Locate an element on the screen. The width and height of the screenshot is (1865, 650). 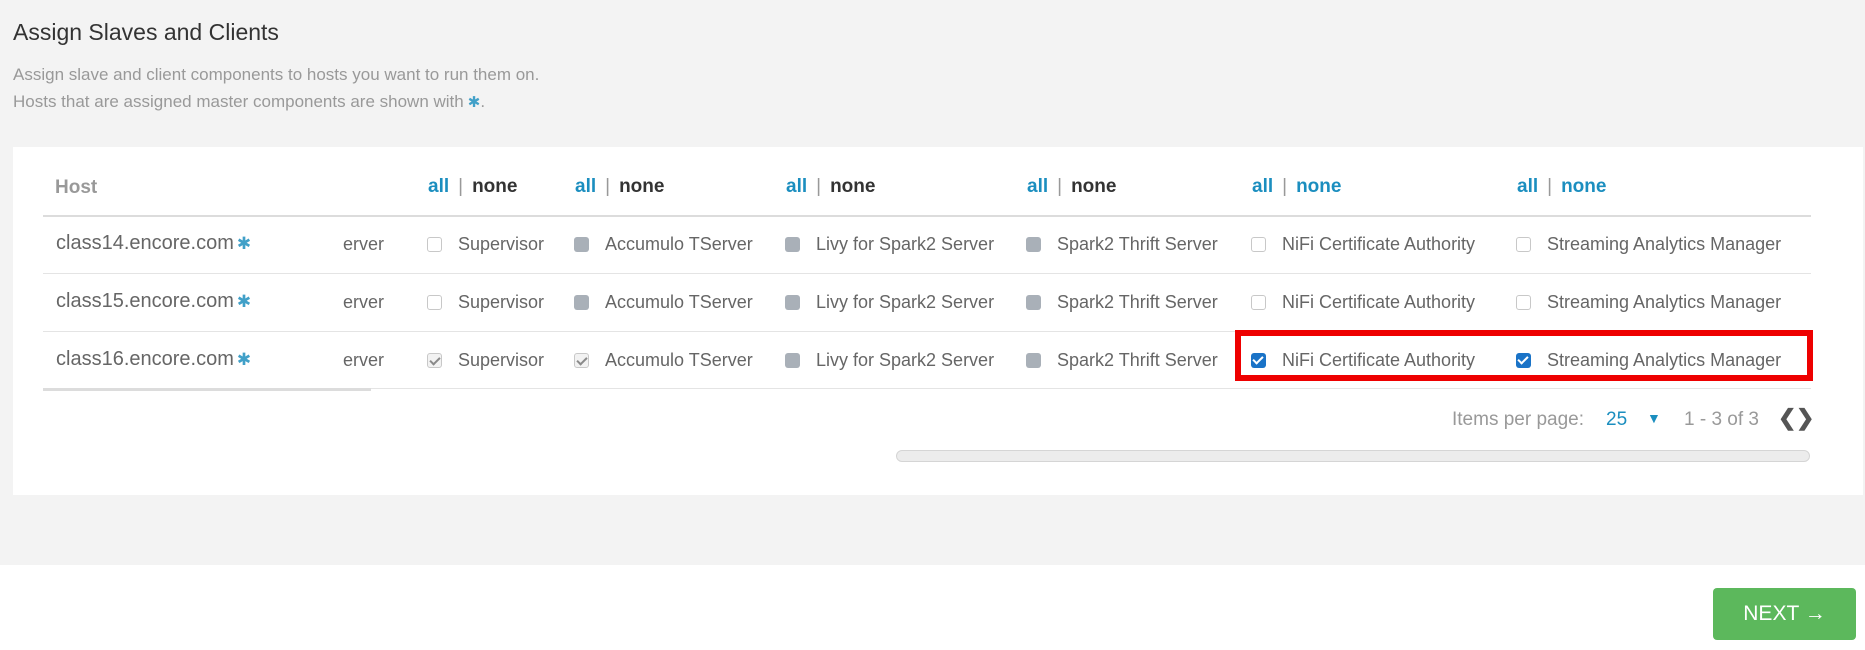
column-header-supervisor: all | none is located at coordinates (473, 186).